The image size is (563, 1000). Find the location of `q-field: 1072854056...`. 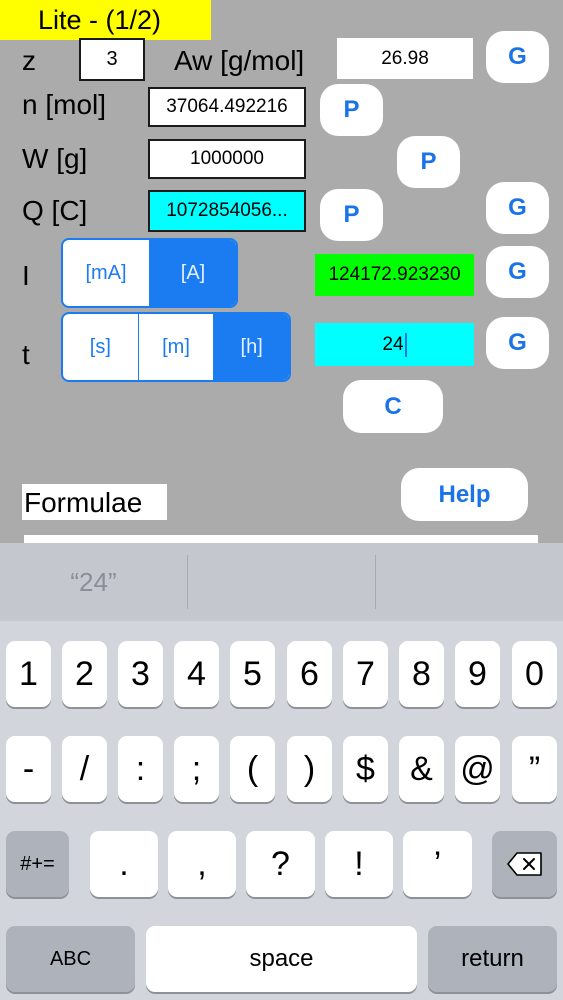

q-field: 1072854056... is located at coordinates (227, 211).